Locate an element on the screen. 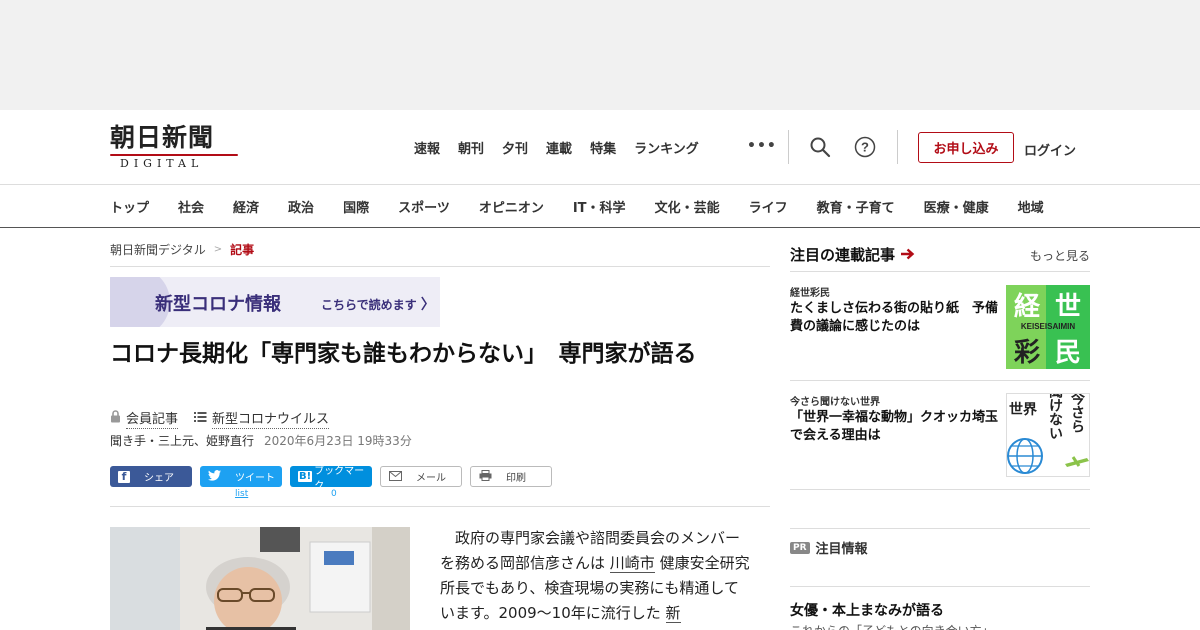 The height and width of the screenshot is (630, 1200). corona-info-banner: 新型コロナ情報 こちらで読めます 〉 is located at coordinates (275, 302).